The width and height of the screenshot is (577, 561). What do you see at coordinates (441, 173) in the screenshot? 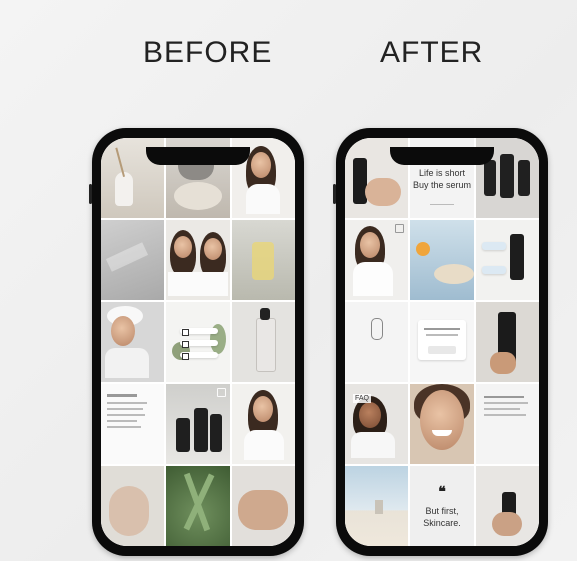
I see `quote-line: Life is short` at bounding box center [441, 173].